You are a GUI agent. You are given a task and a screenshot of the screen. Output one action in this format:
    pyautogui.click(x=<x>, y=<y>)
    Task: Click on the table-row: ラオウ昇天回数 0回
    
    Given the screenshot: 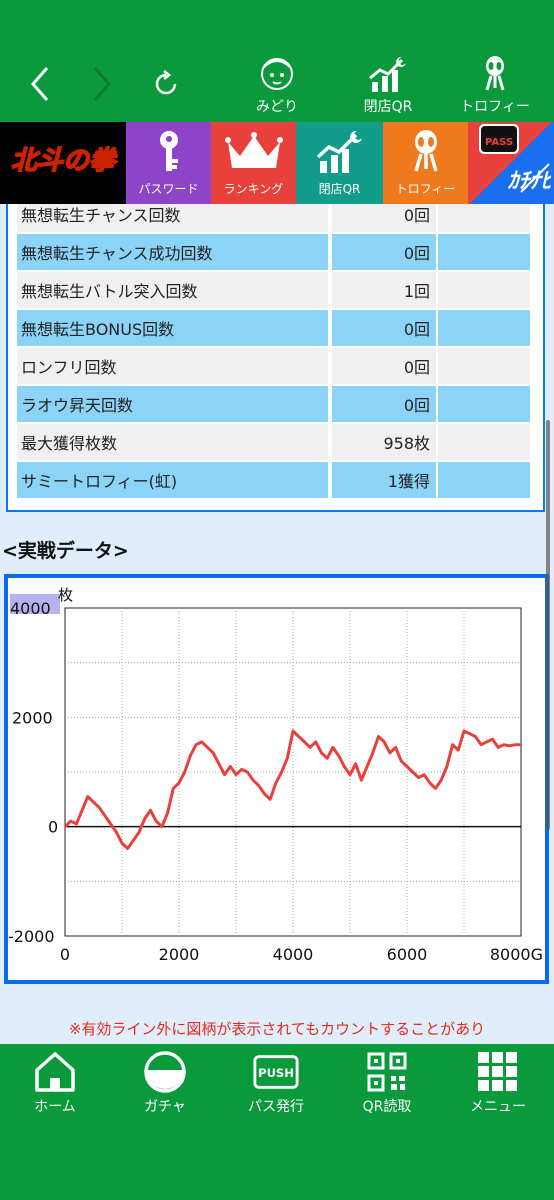 What is the action you would take?
    pyautogui.click(x=276, y=405)
    